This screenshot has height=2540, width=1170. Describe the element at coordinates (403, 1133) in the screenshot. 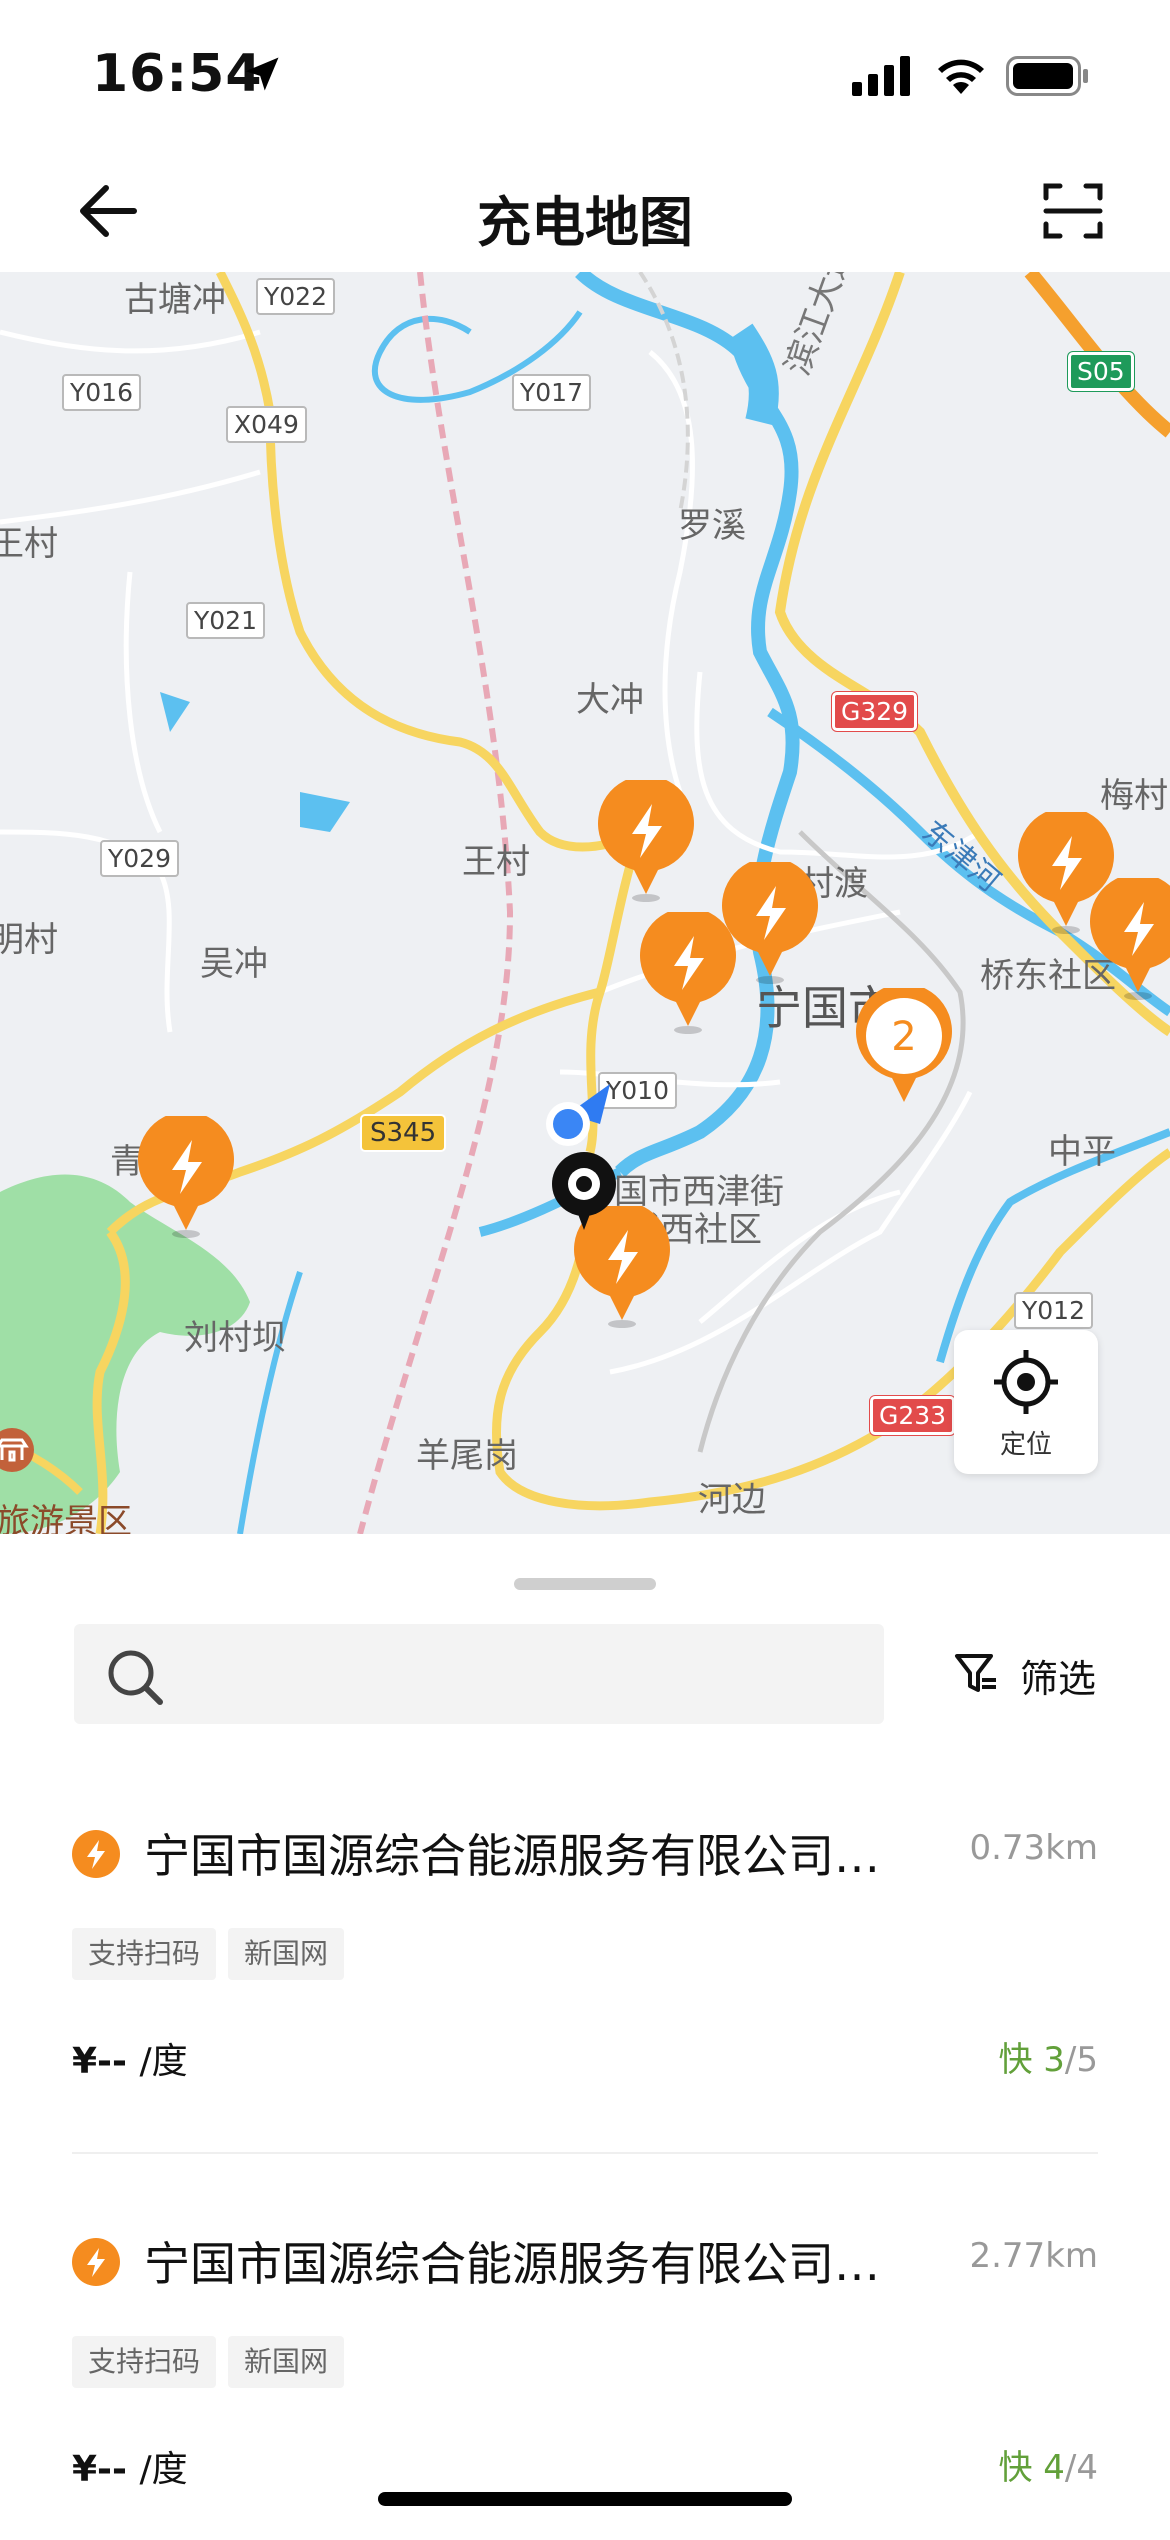

I see `provincial-road-badge: S345` at that location.